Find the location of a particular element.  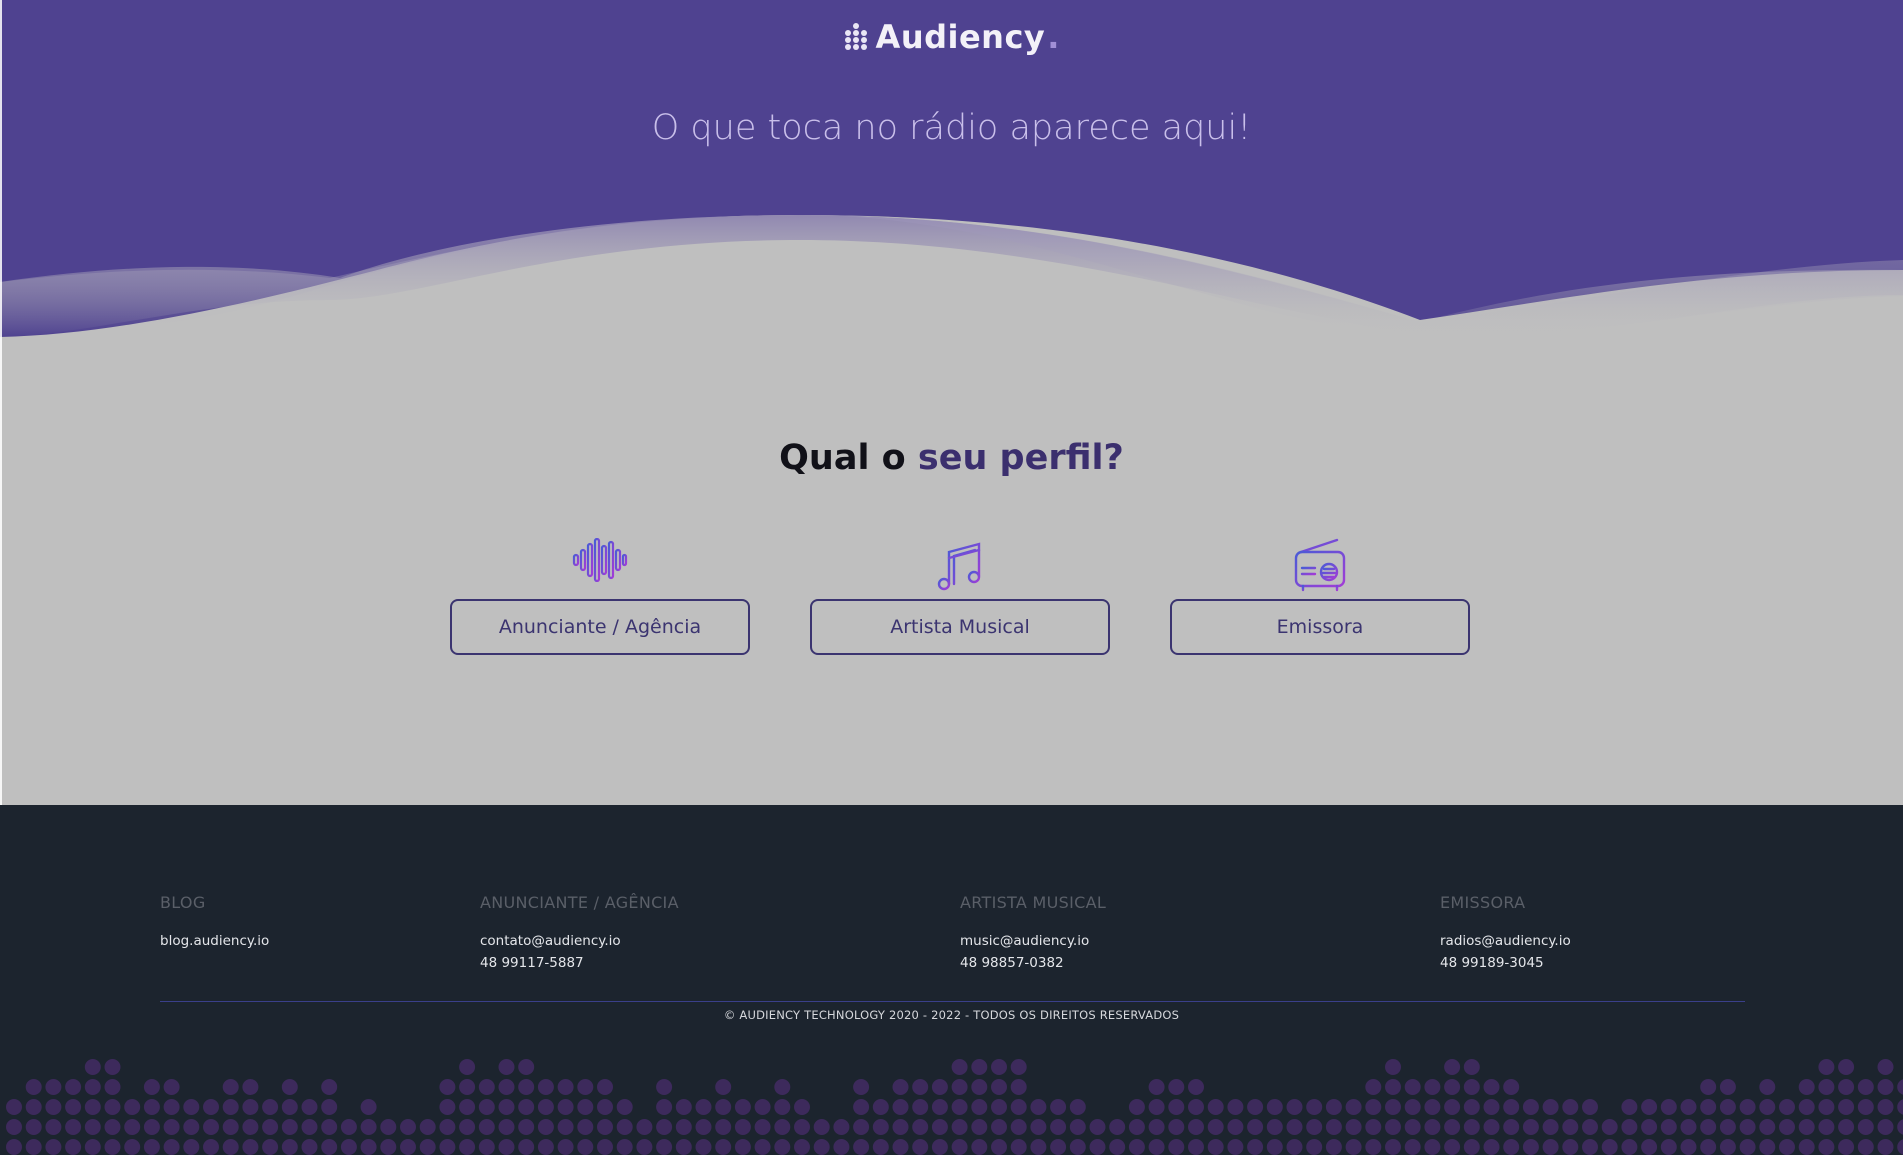

profile-card-station: Emissora is located at coordinates (1320, 594).